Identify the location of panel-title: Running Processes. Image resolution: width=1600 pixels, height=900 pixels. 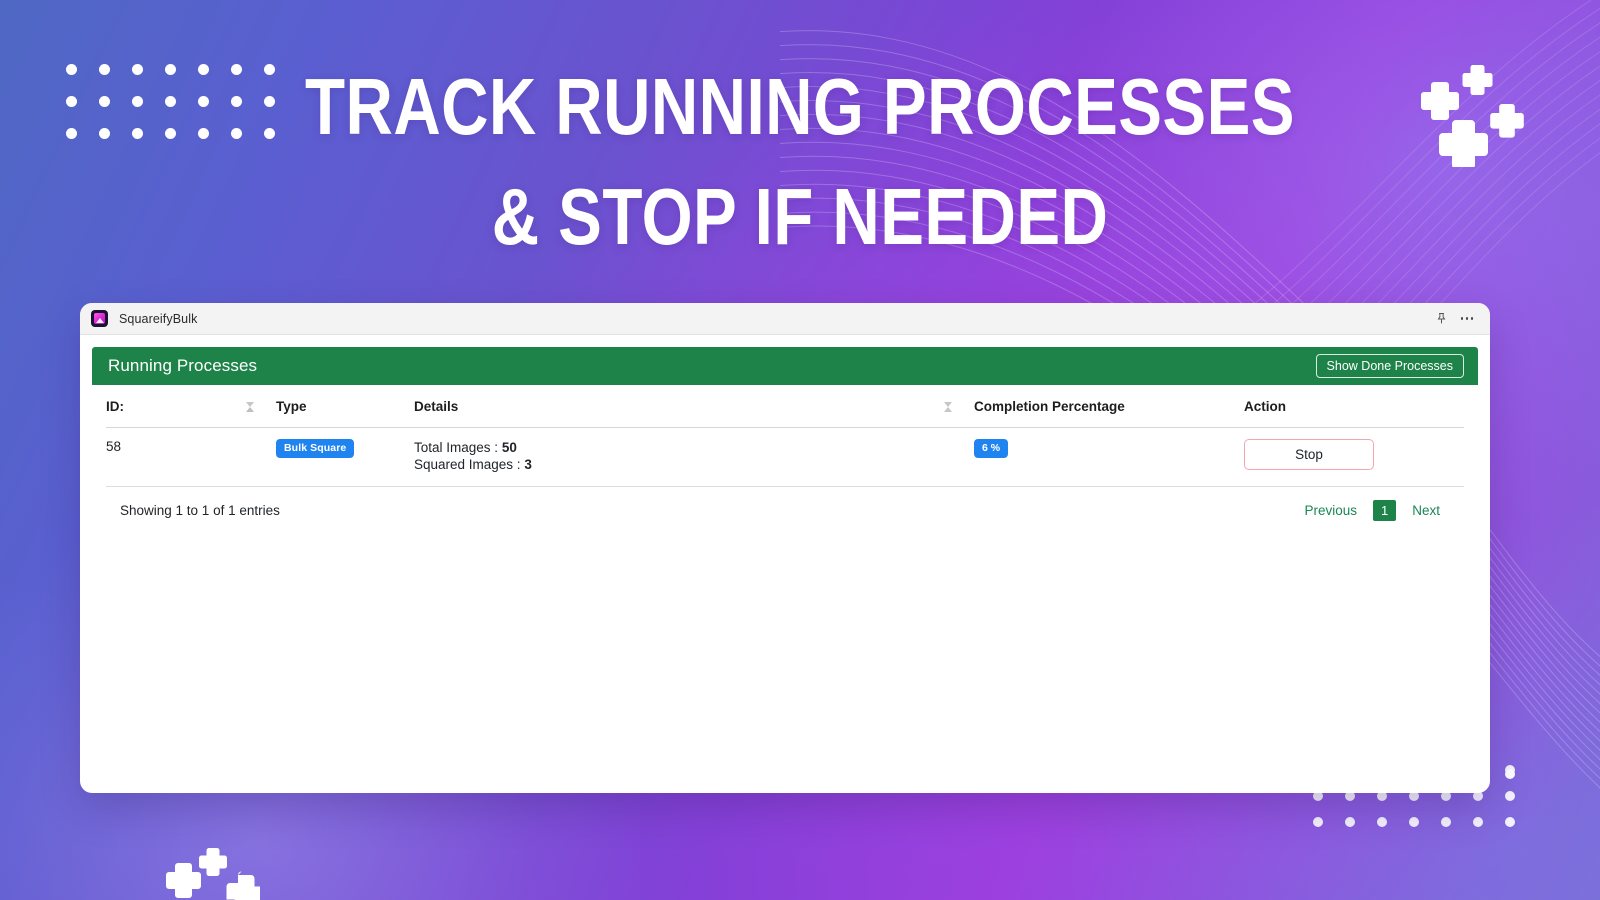
(183, 365).